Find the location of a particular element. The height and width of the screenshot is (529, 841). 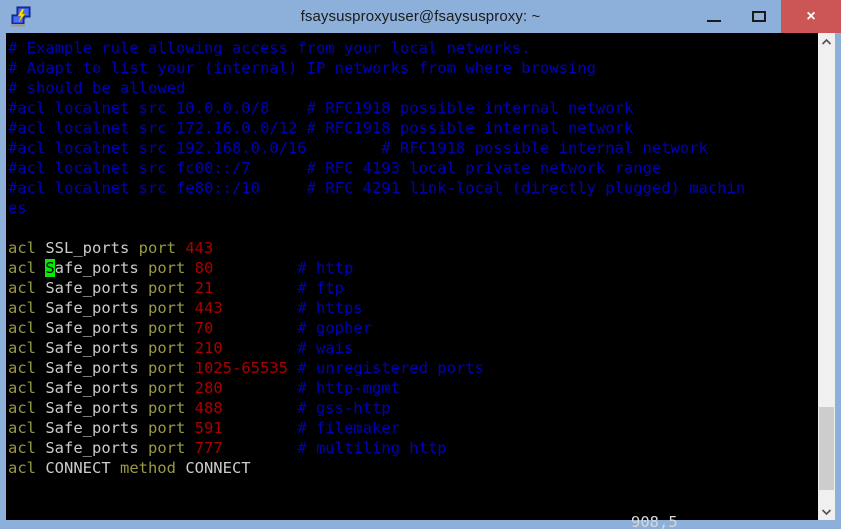

terminal-text: 280 is located at coordinates (208, 388).